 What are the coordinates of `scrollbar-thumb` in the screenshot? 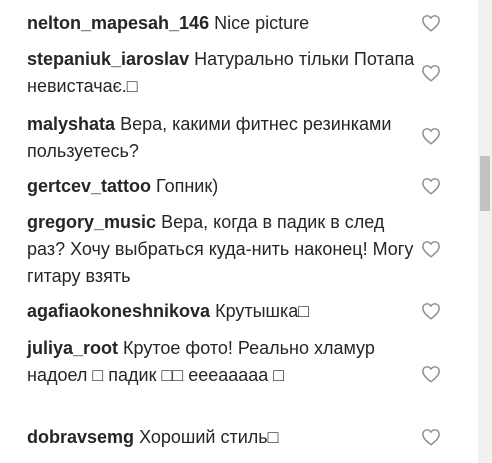 It's located at (485, 183).